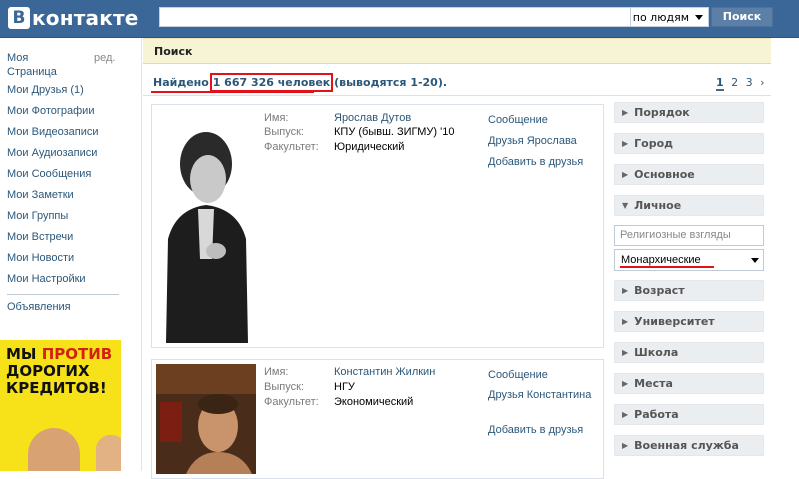  What do you see at coordinates (271, 82) in the screenshot?
I see `found-count: 1 667 326 человек` at bounding box center [271, 82].